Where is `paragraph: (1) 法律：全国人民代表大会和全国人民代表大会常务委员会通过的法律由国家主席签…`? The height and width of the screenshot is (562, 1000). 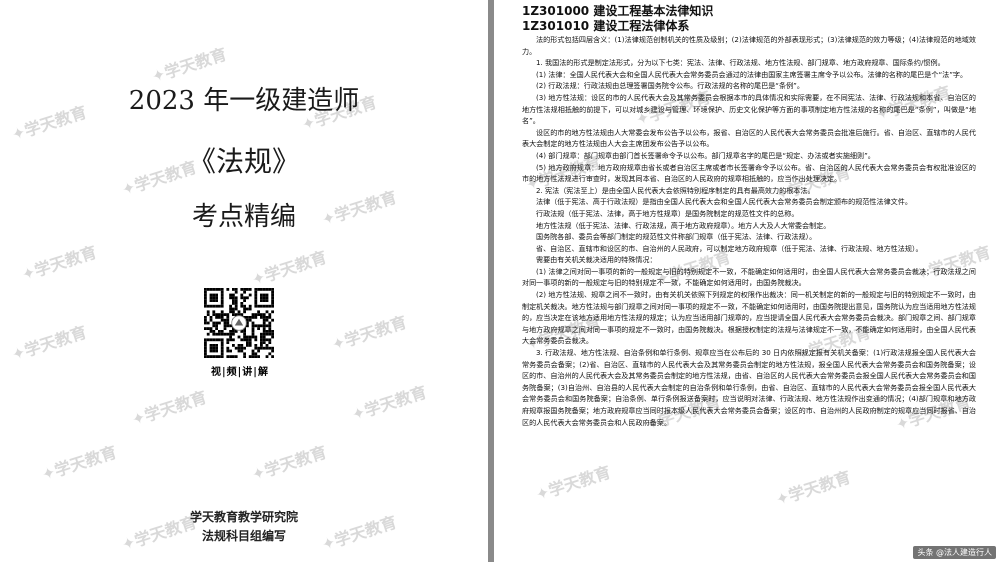 paragraph: (1) 法律：全国人民代表大会和全国人民代表大会常务委员会通过的法律由国家主席签… is located at coordinates (752, 74).